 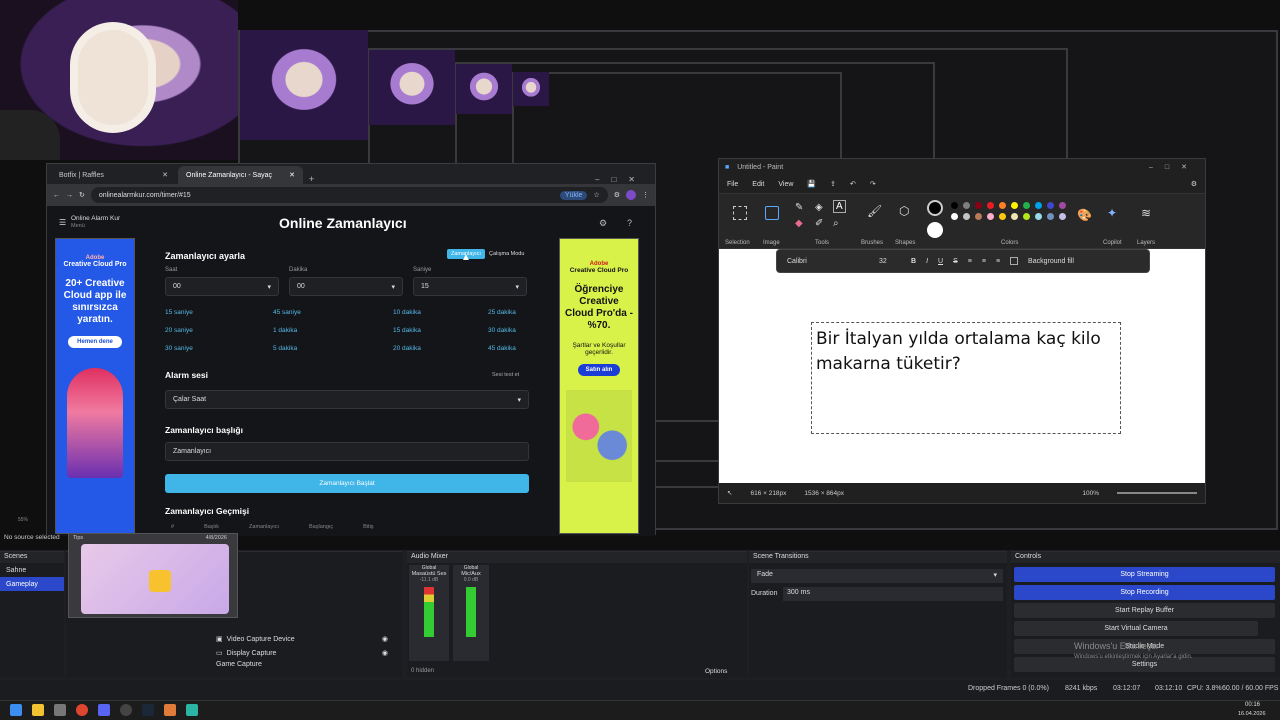 I want to click on chrome-icon, so click(x=82, y=710).